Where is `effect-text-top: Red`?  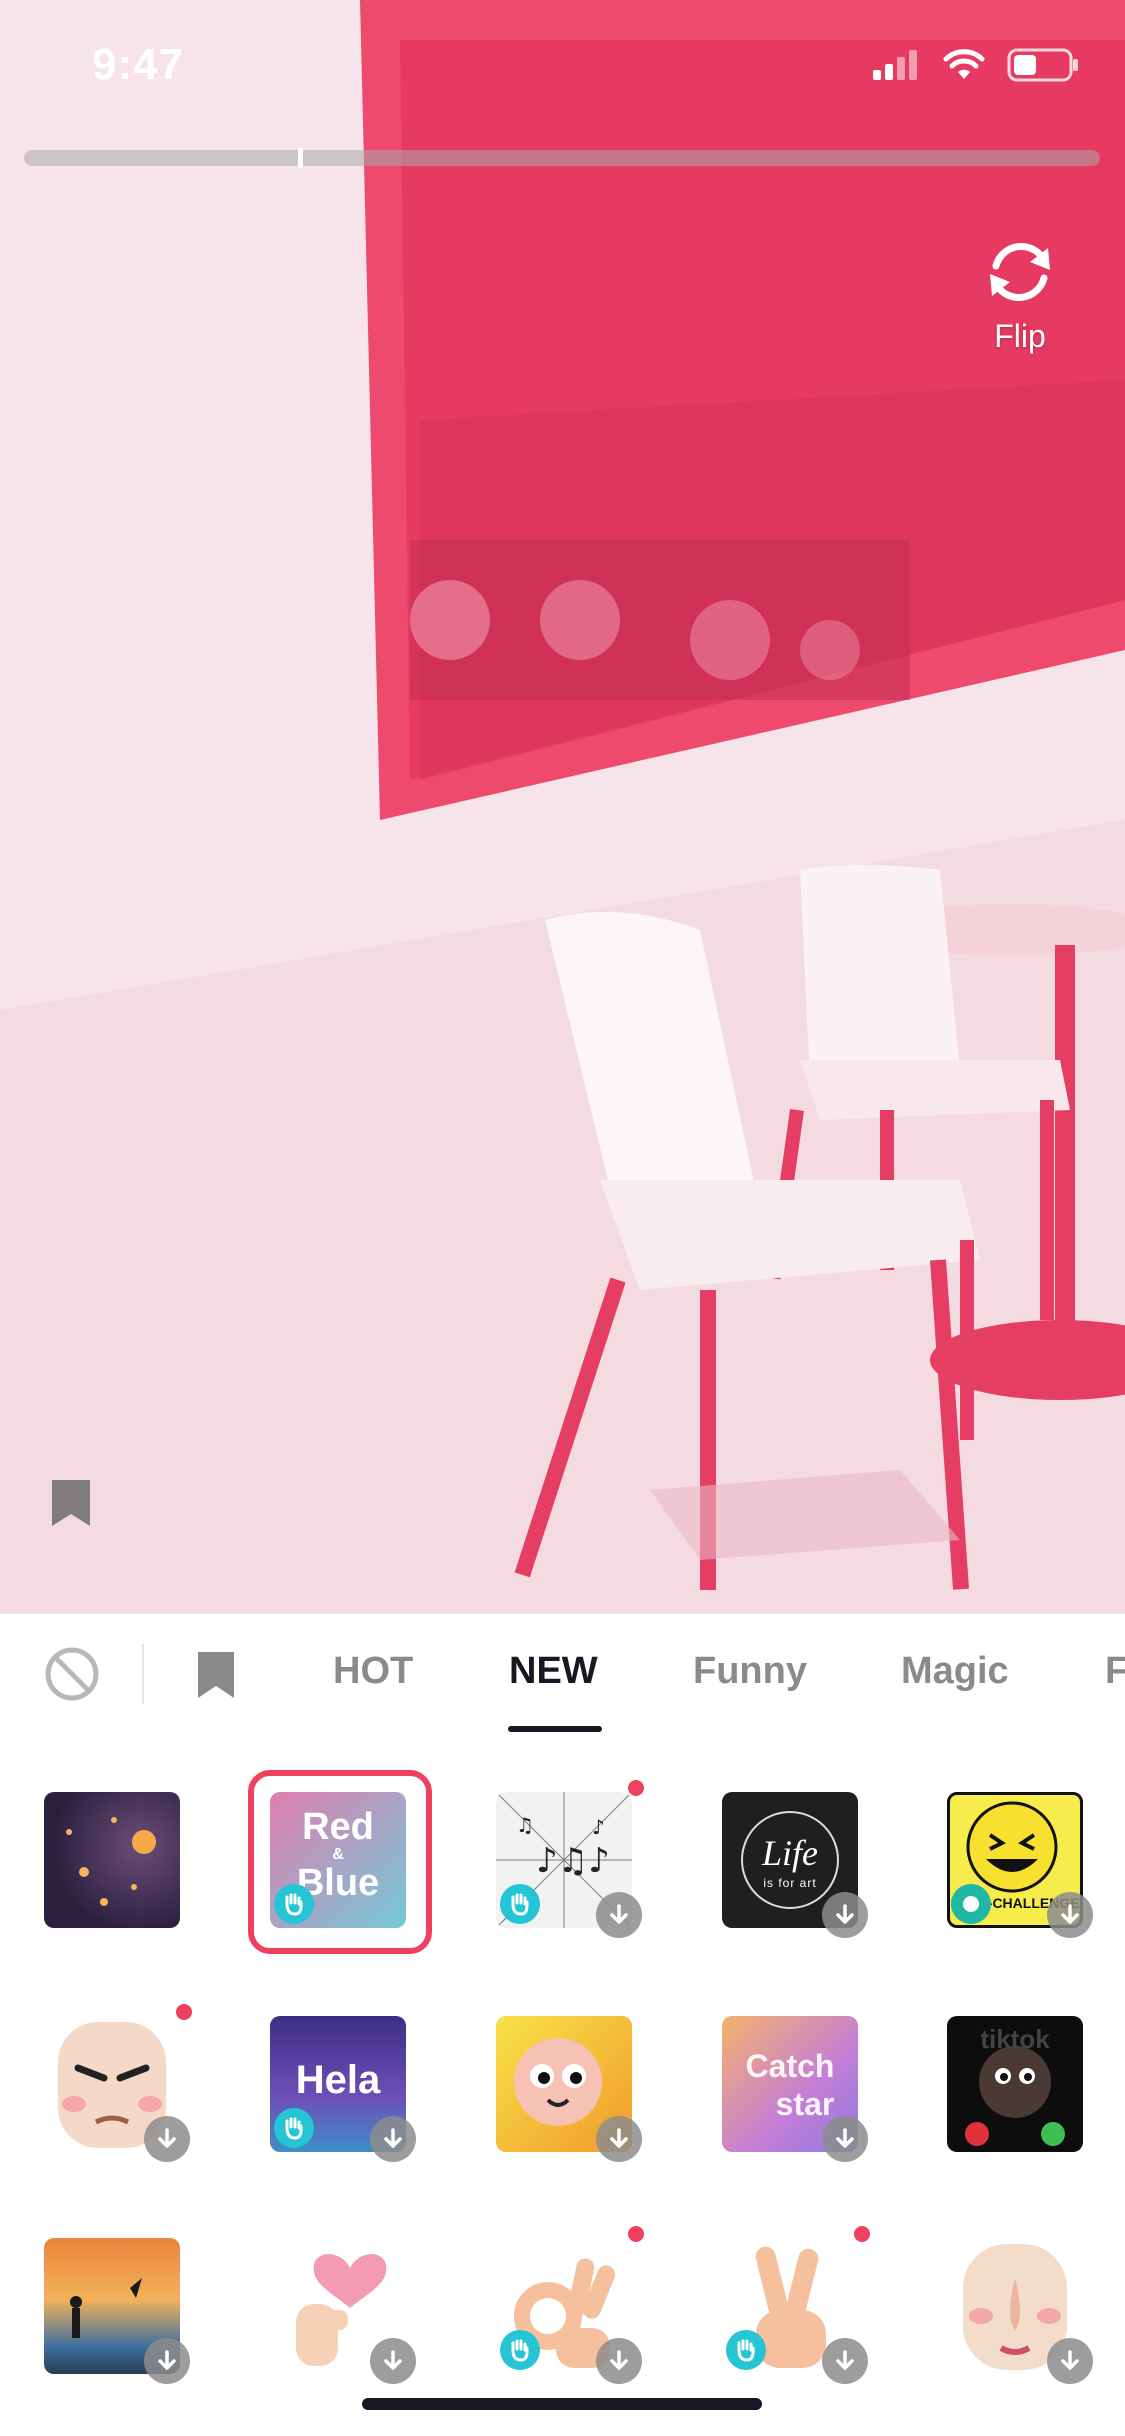 effect-text-top: Red is located at coordinates (338, 1827).